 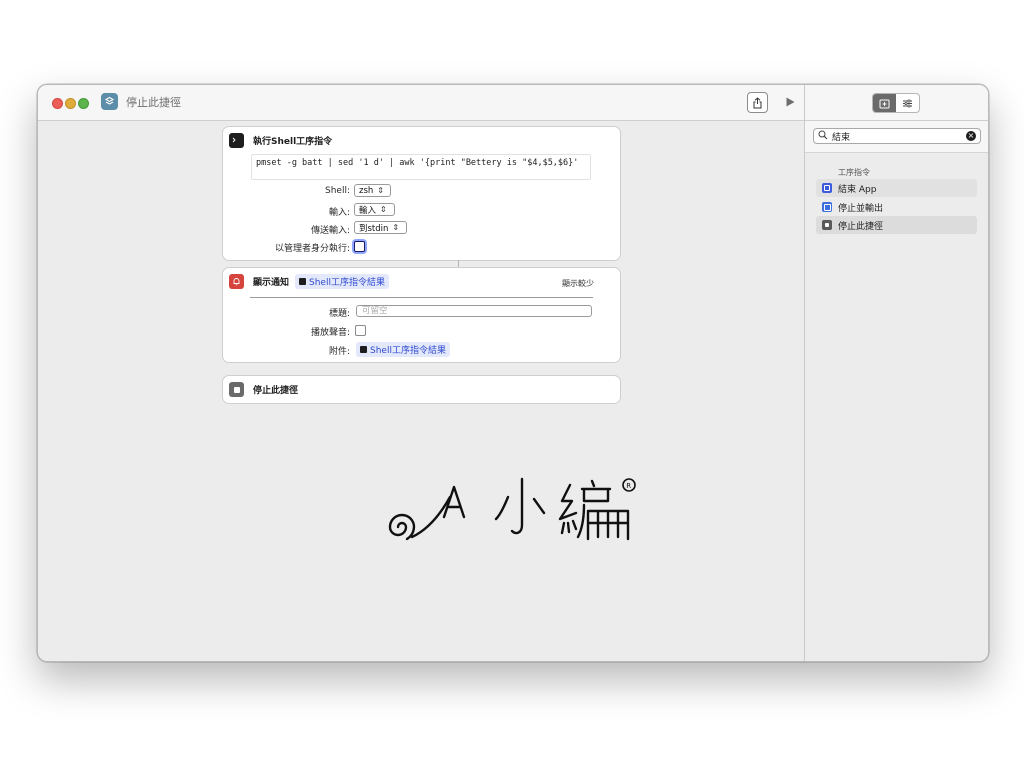 I want to click on search-input, so click(x=897, y=136).